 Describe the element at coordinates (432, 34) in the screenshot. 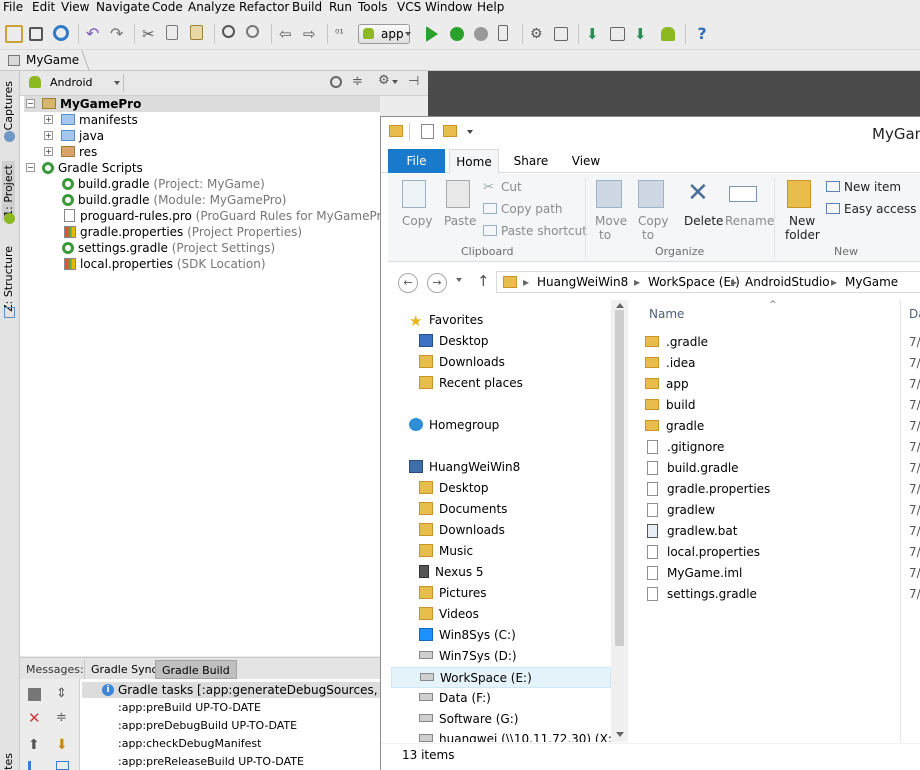

I see `run-icon` at that location.